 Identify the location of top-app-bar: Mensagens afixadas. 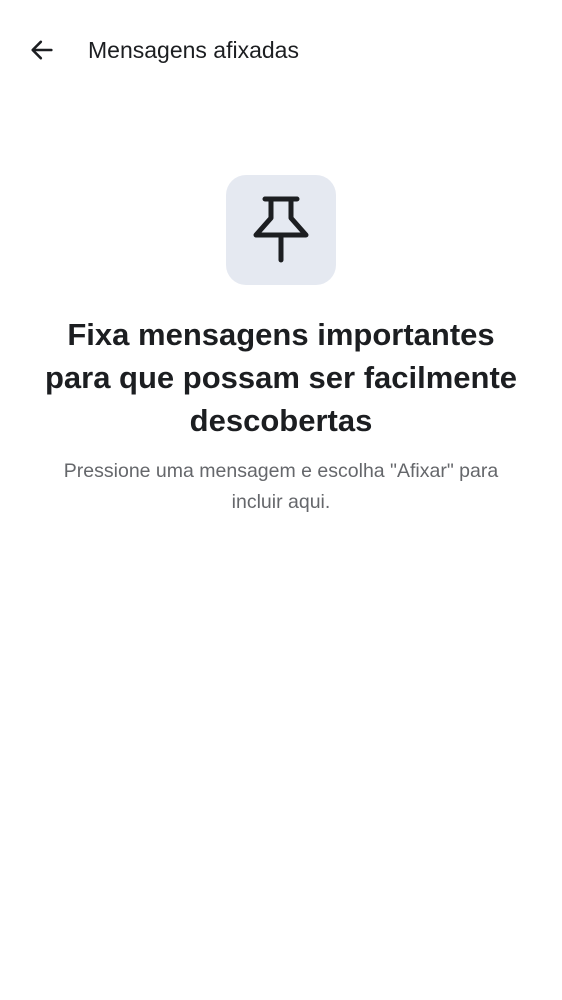
(281, 50).